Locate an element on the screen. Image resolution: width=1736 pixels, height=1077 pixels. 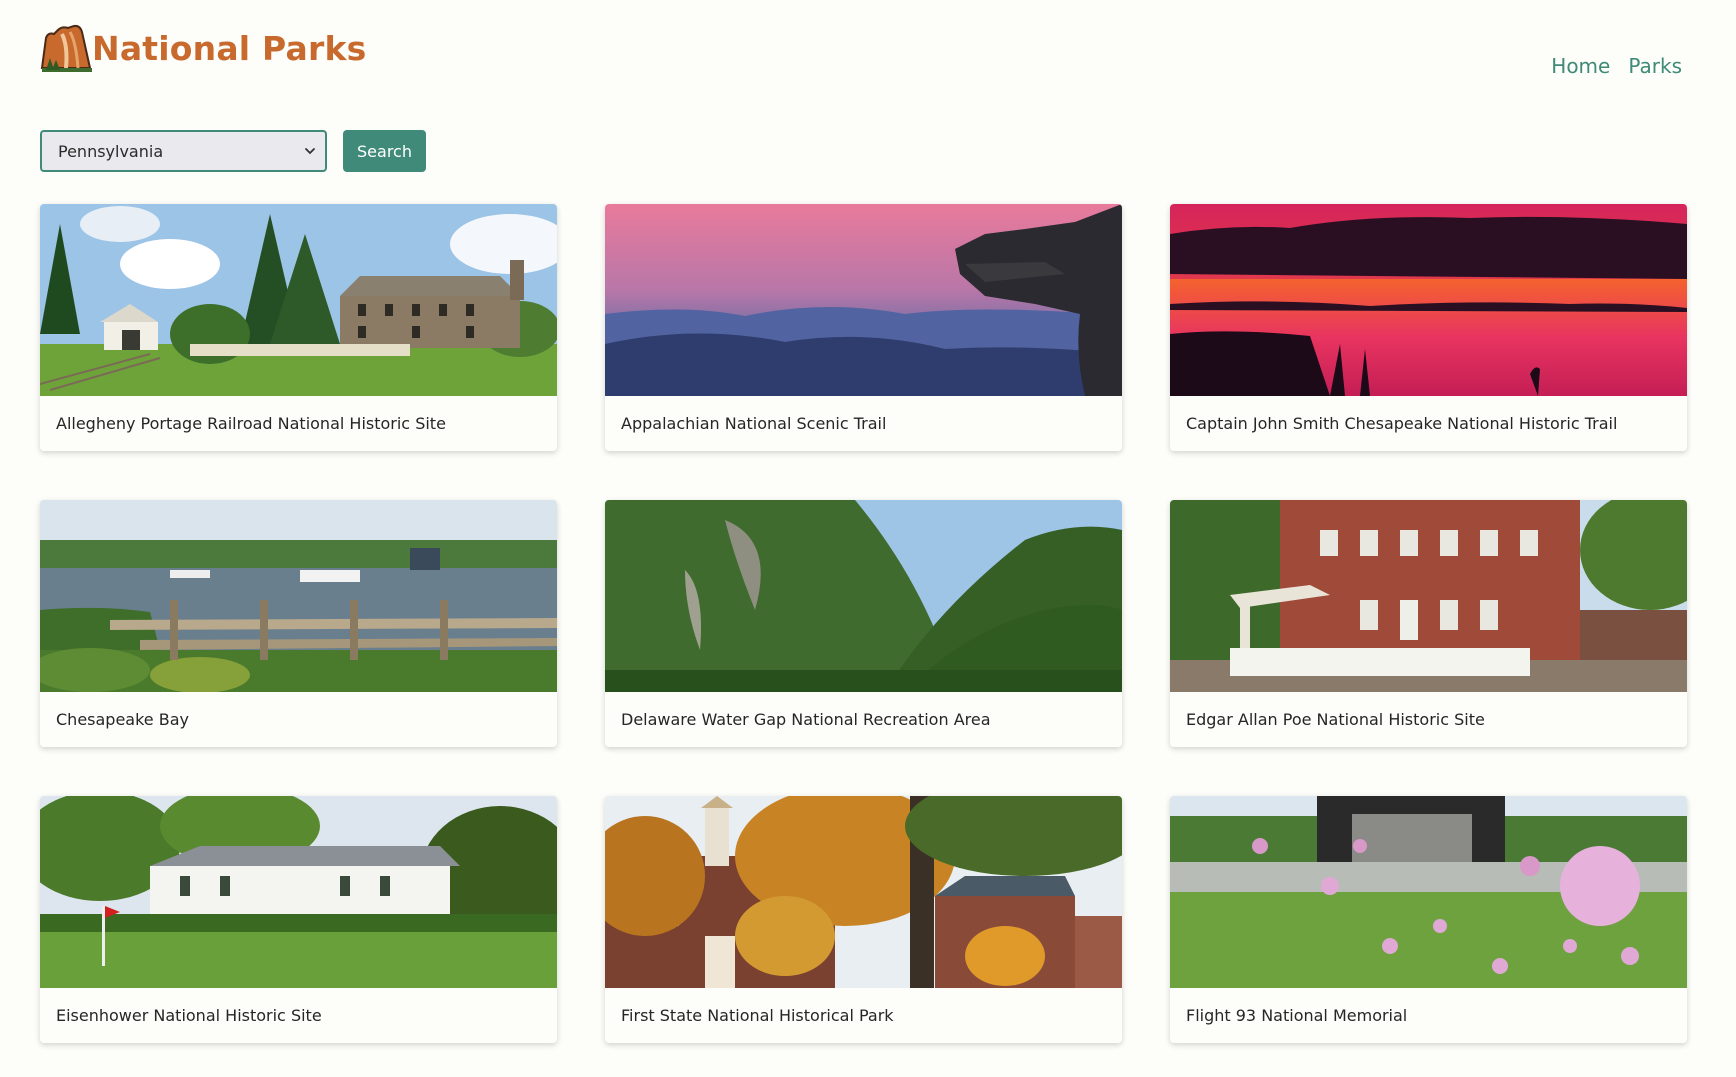
brand-name: National Parks is located at coordinates (229, 48).